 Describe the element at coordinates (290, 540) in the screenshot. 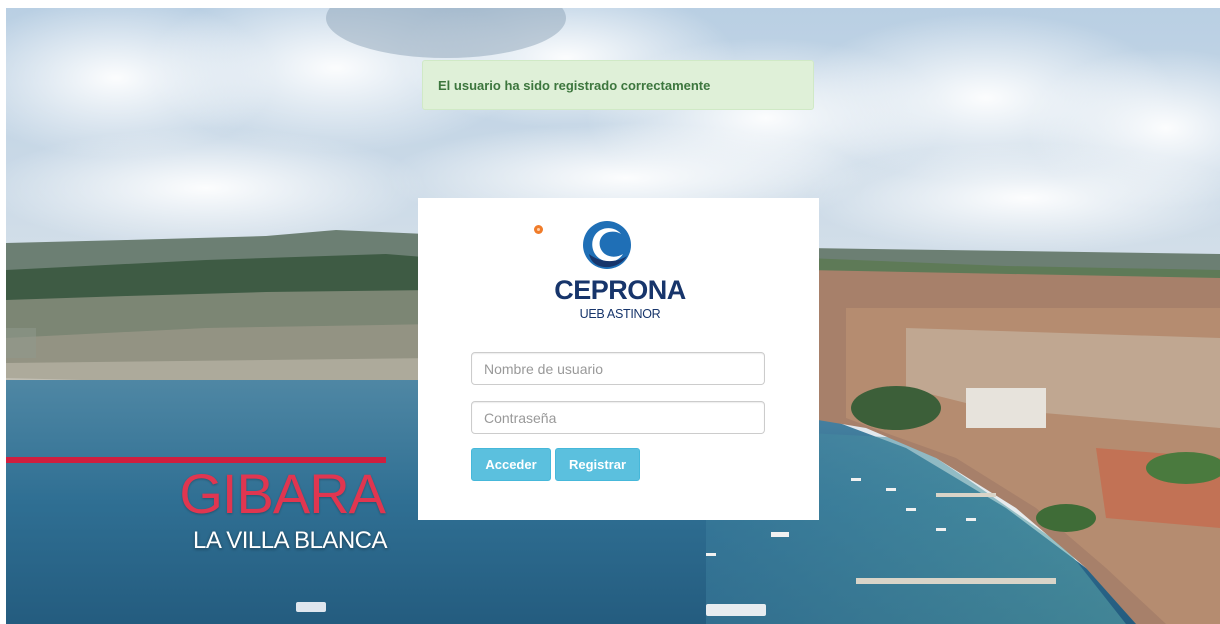

I see `villa-blanca-subtitle: LA VILLA BLANCA` at that location.